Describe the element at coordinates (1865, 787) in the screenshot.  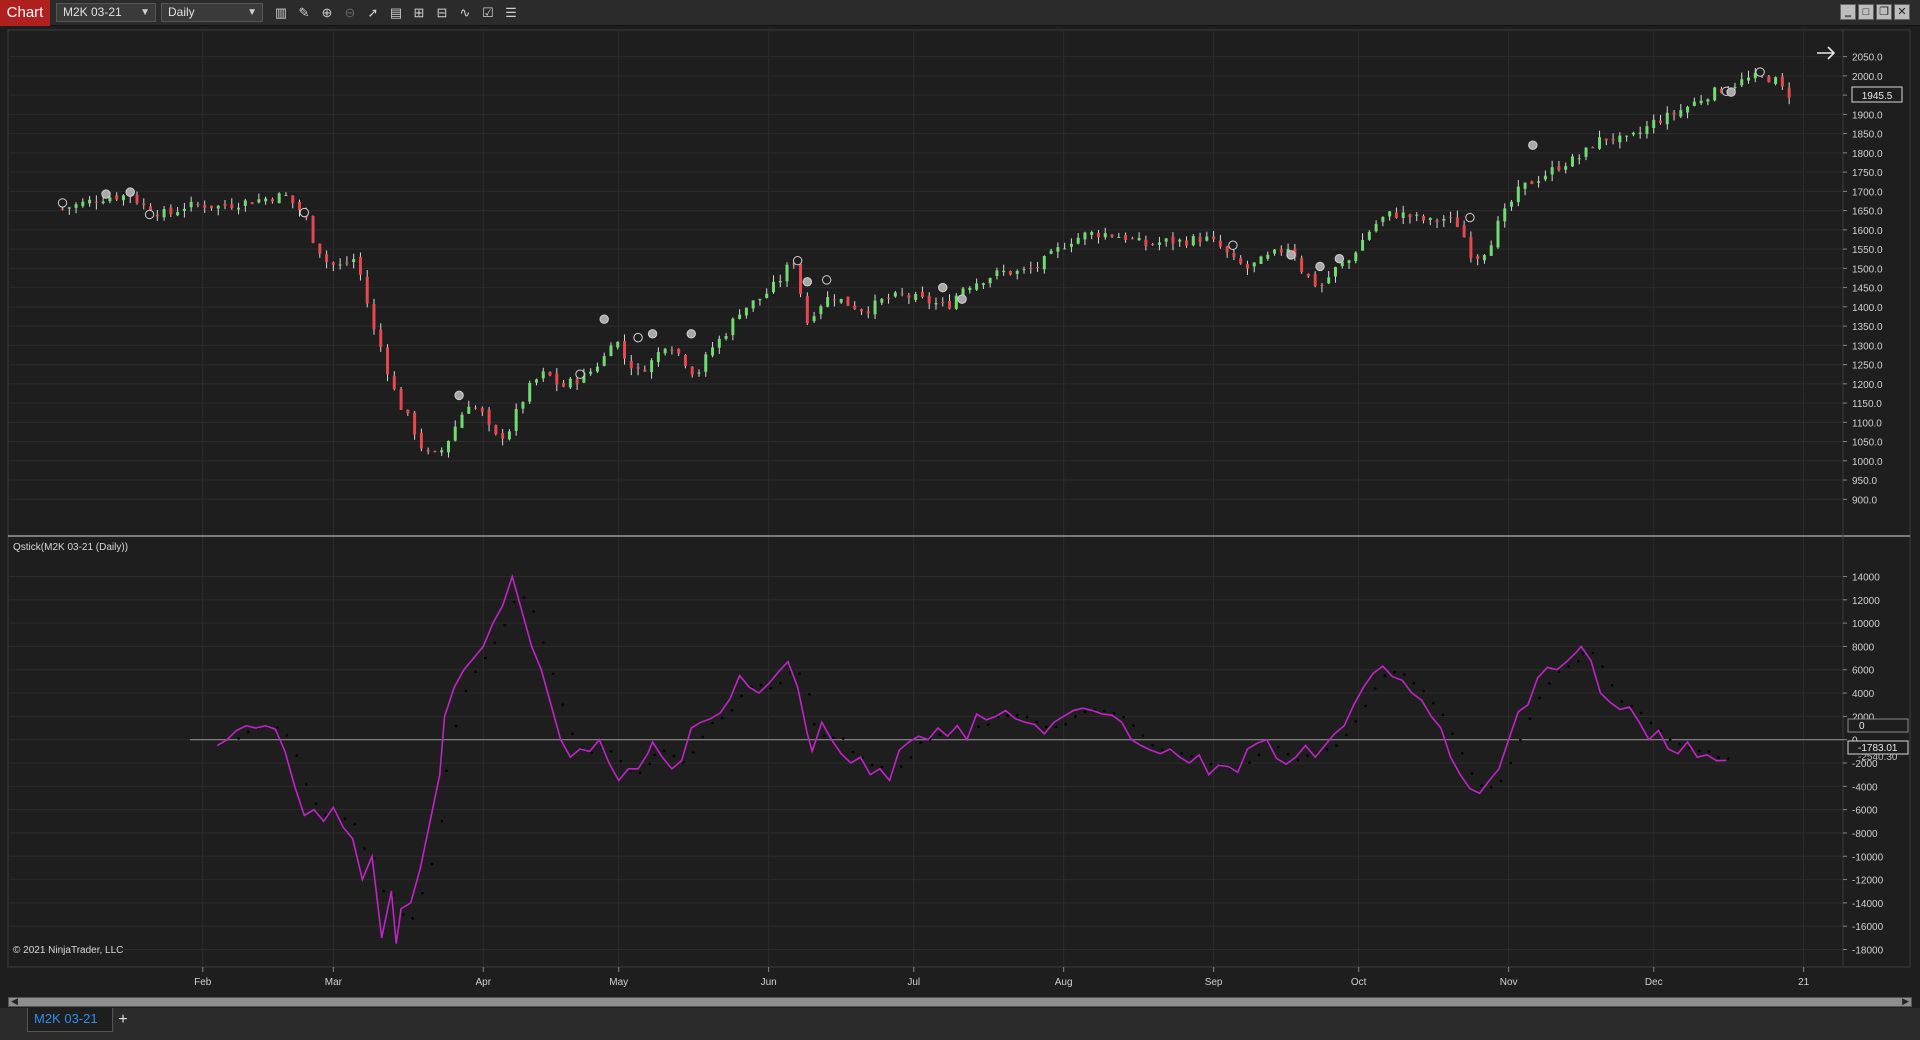
I see `qstick-tick-label: -4000` at that location.